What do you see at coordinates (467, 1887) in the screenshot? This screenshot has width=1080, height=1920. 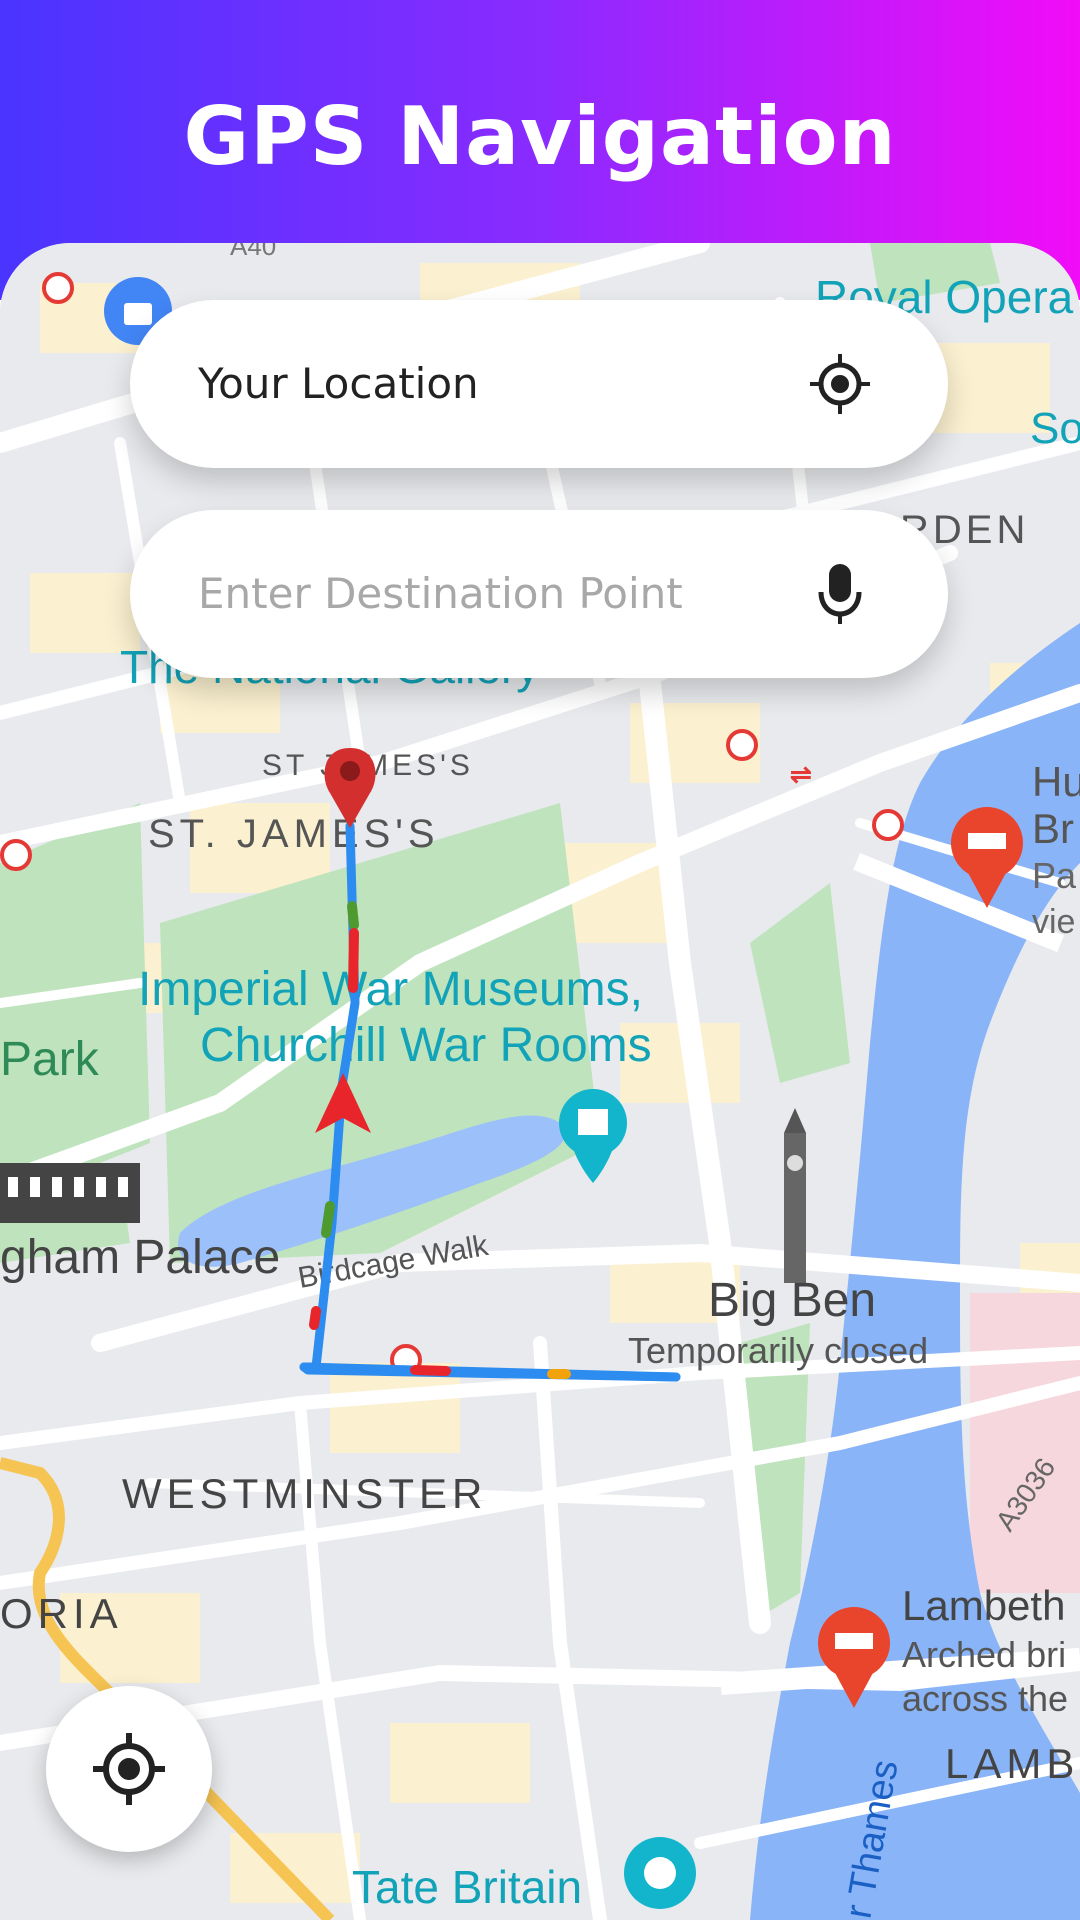 I see `label-tate: Tate Britain` at bounding box center [467, 1887].